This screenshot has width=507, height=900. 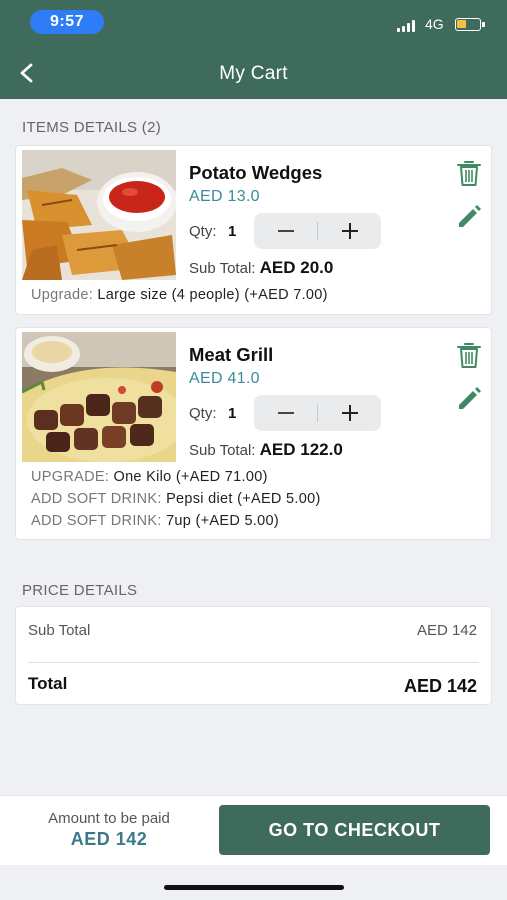 What do you see at coordinates (253, 22) in the screenshot?
I see `status-bar: 9:57 4G` at bounding box center [253, 22].